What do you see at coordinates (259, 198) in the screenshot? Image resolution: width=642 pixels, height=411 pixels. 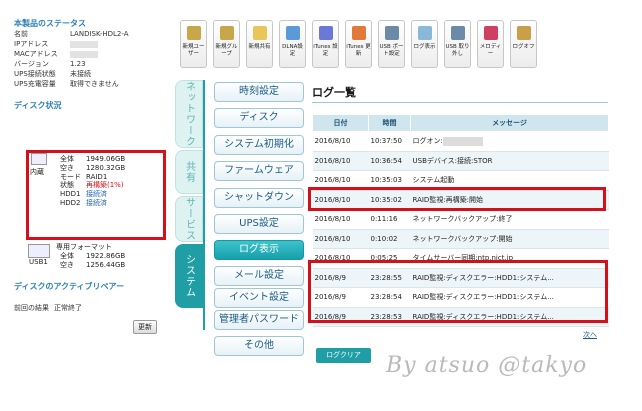 I see `menu-item-4: シャットダウン` at bounding box center [259, 198].